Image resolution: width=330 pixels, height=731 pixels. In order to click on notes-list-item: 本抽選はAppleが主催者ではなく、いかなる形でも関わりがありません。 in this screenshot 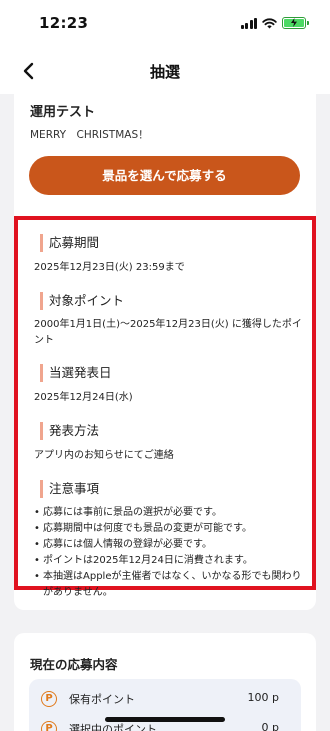, I will do `click(170, 585)`.